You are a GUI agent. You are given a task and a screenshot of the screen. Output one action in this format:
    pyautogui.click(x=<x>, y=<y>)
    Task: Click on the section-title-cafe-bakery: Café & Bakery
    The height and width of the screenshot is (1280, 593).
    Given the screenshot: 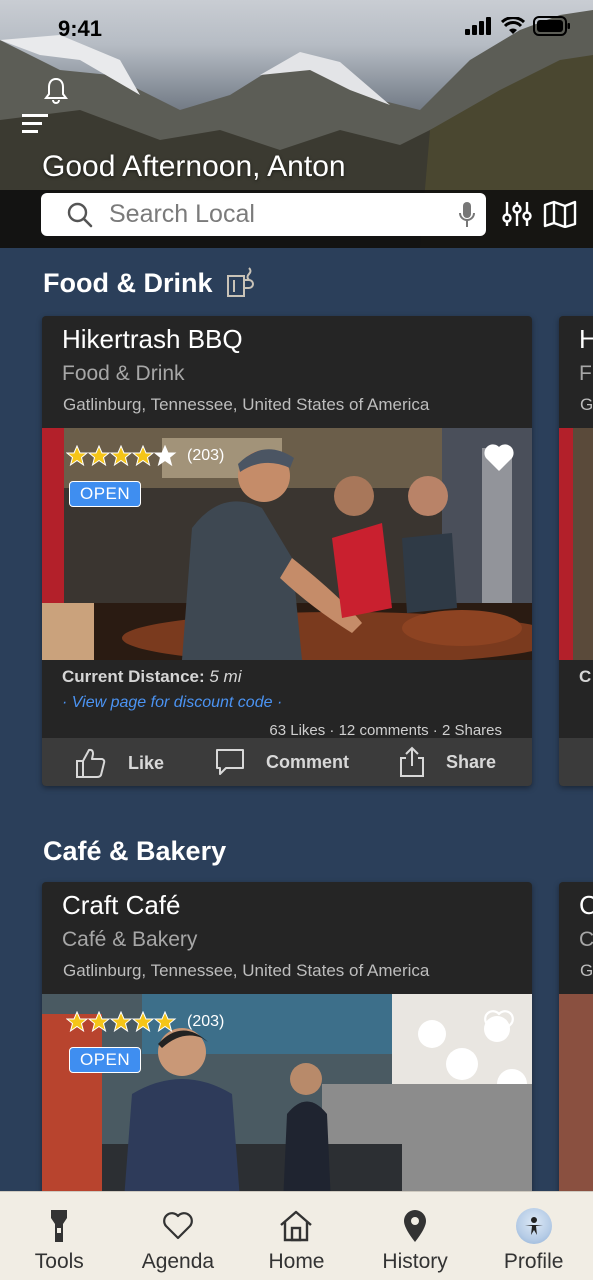 What is the action you would take?
    pyautogui.click(x=134, y=851)
    